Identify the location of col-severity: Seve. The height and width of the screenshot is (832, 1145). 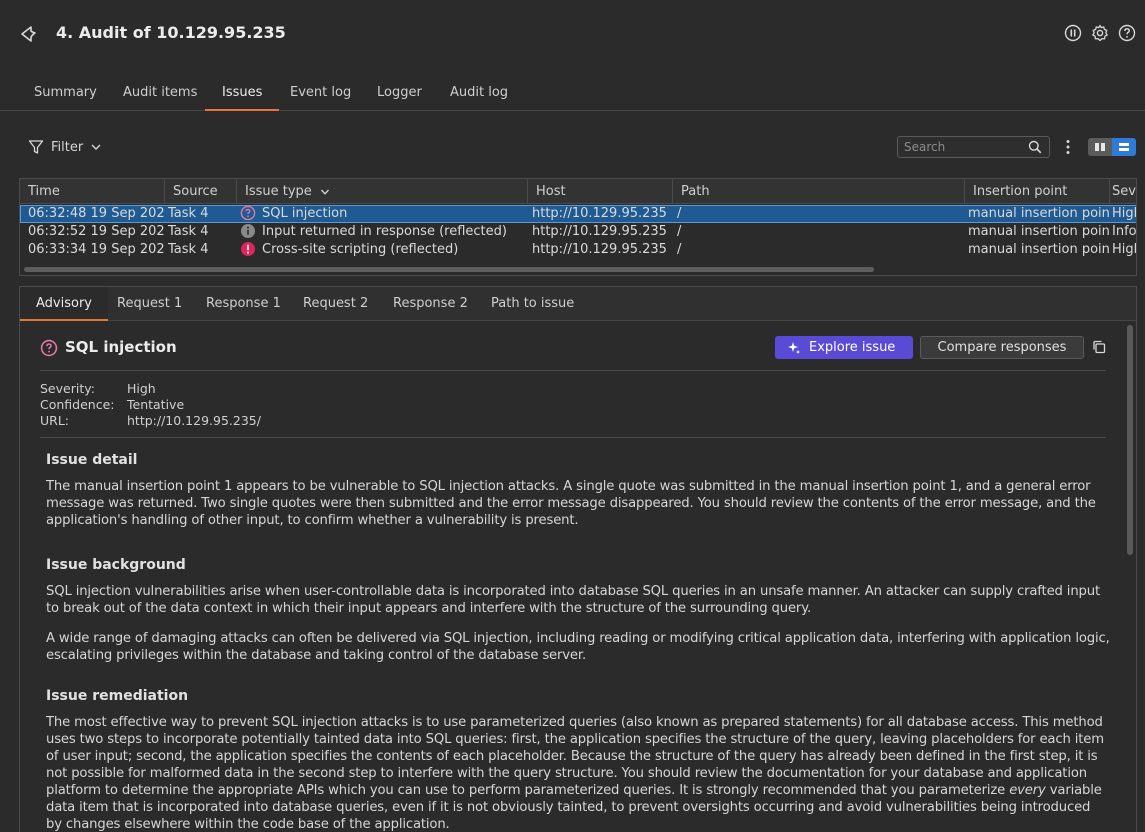
(1123, 191).